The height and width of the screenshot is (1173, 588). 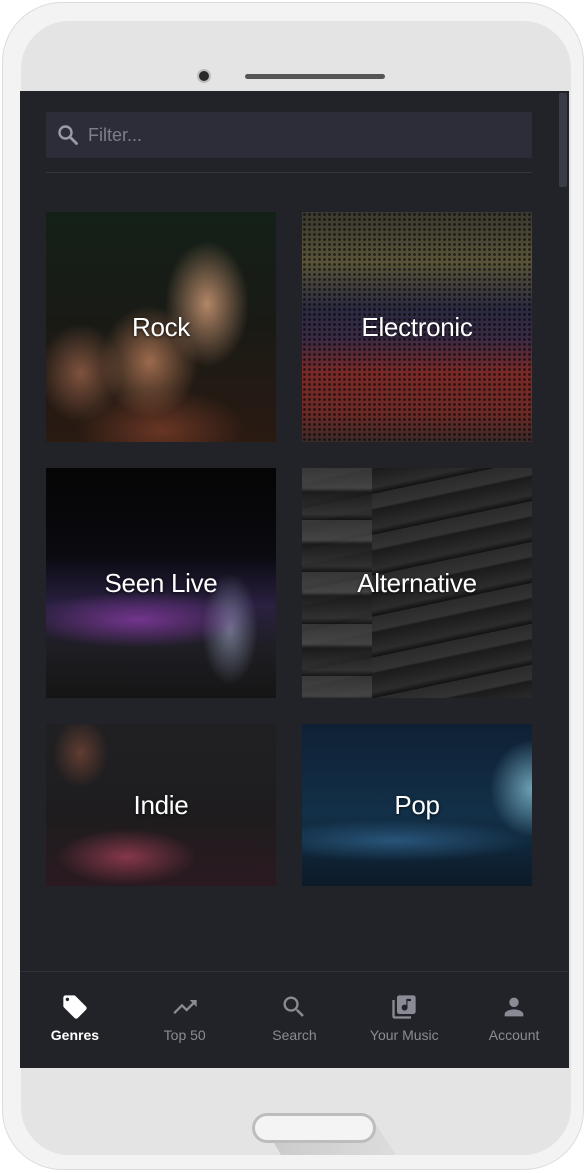 I want to click on genre-tile-electronic: Electronic, so click(x=417, y=327).